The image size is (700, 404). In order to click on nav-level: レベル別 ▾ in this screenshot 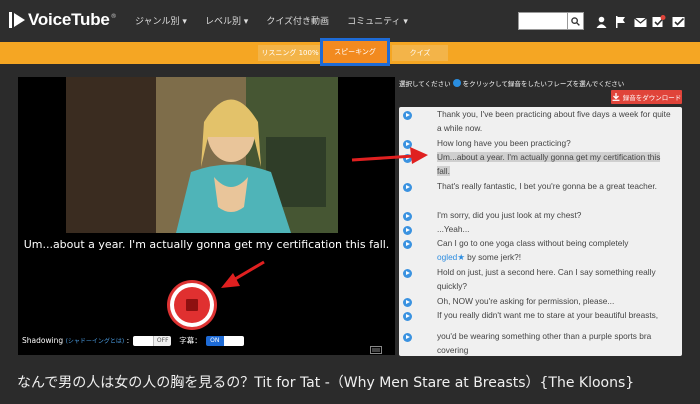, I will do `click(226, 20)`.